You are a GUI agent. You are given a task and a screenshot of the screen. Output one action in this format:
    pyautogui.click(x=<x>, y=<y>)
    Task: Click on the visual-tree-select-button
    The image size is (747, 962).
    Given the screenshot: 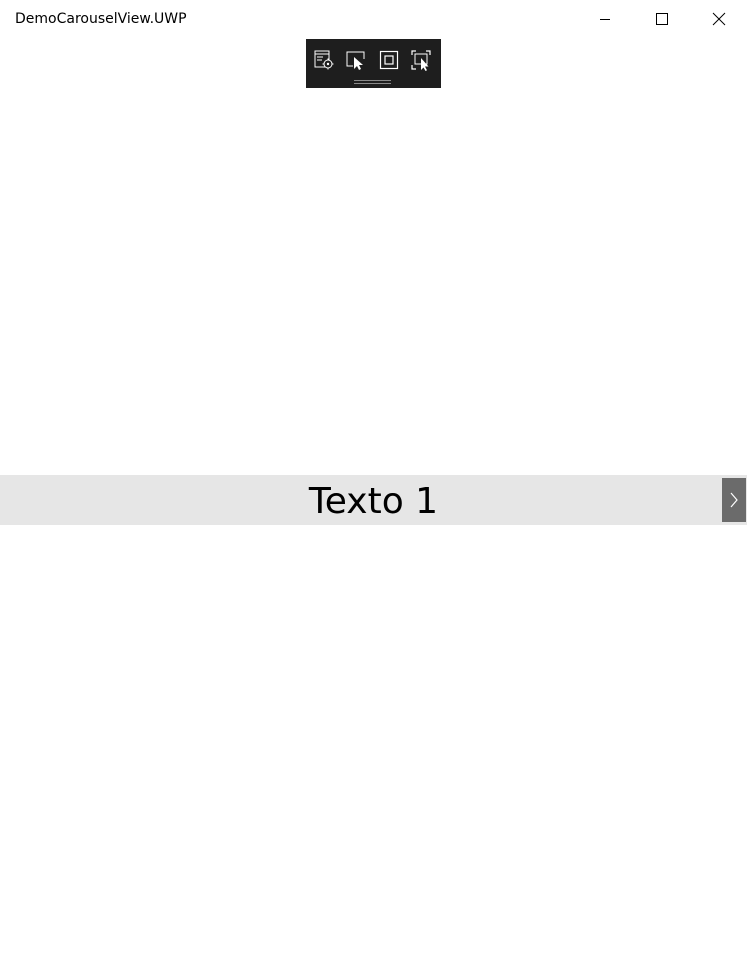 What is the action you would take?
    pyautogui.click(x=324, y=60)
    